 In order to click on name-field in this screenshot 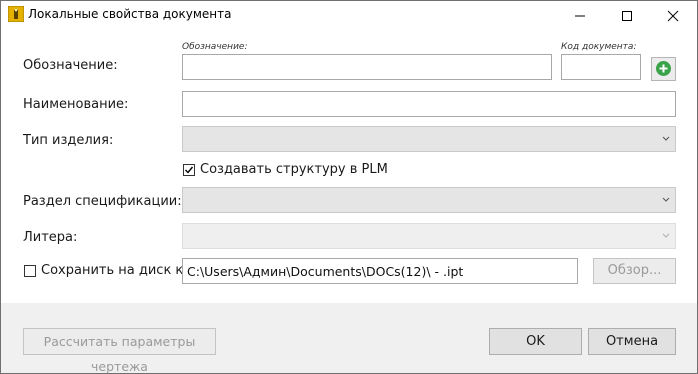, I will do `click(429, 104)`.